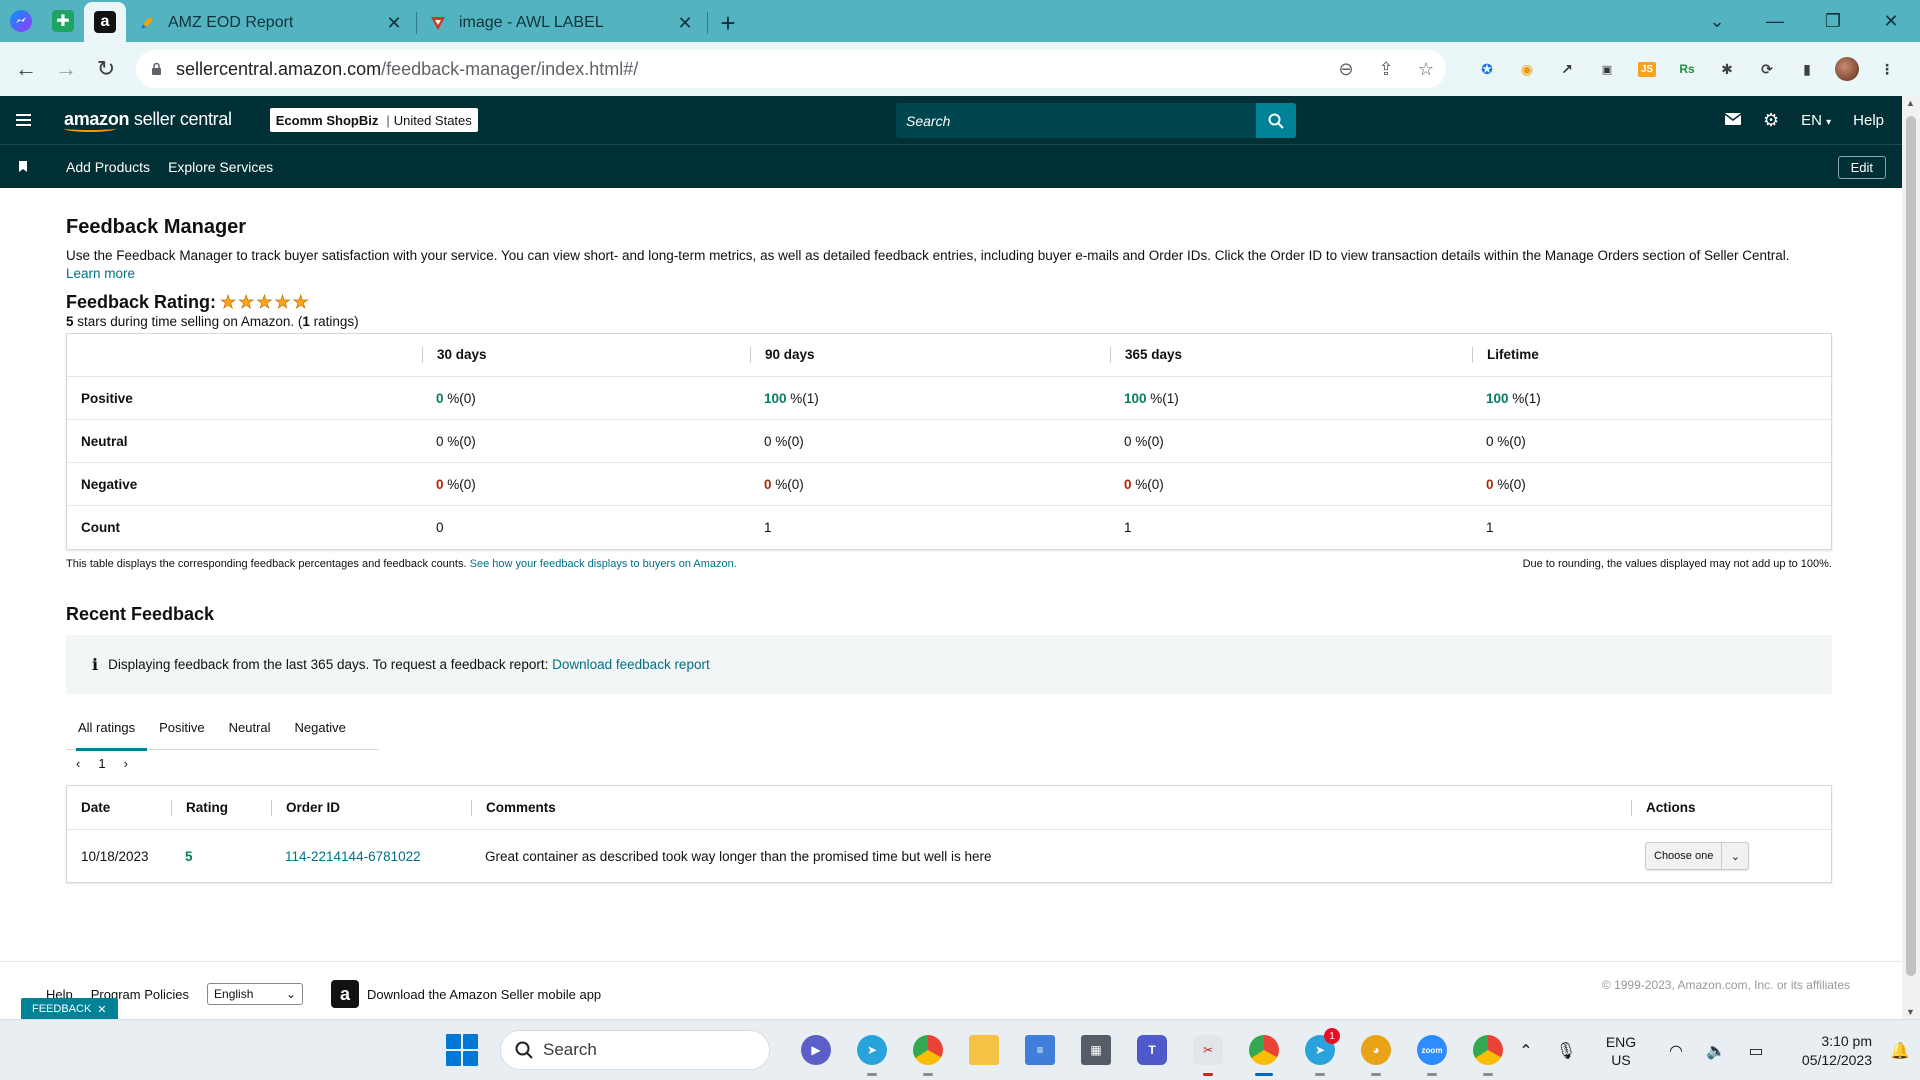 This screenshot has width=1920, height=1080. Describe the element at coordinates (271, 23) in the screenshot. I see `tab-amz-eod-report: AMZ EOD Report ✕` at that location.